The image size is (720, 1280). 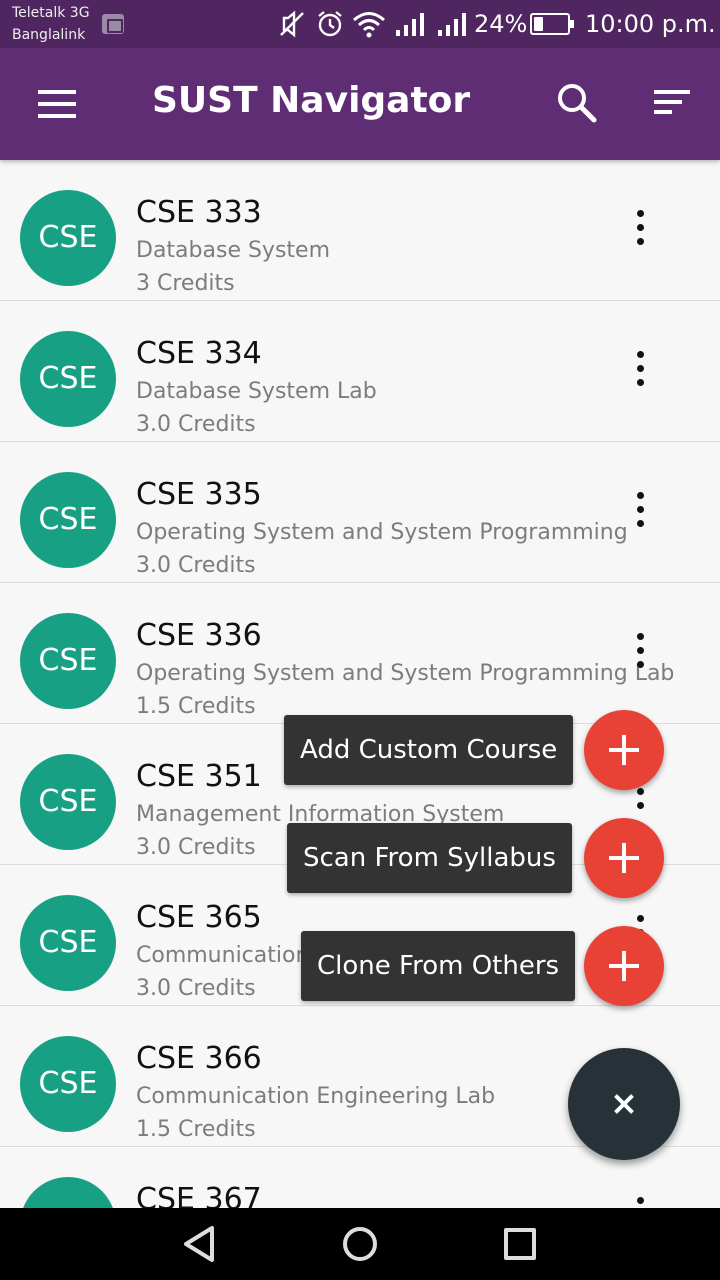 What do you see at coordinates (56, 104) in the screenshot?
I see `menu-icon` at bounding box center [56, 104].